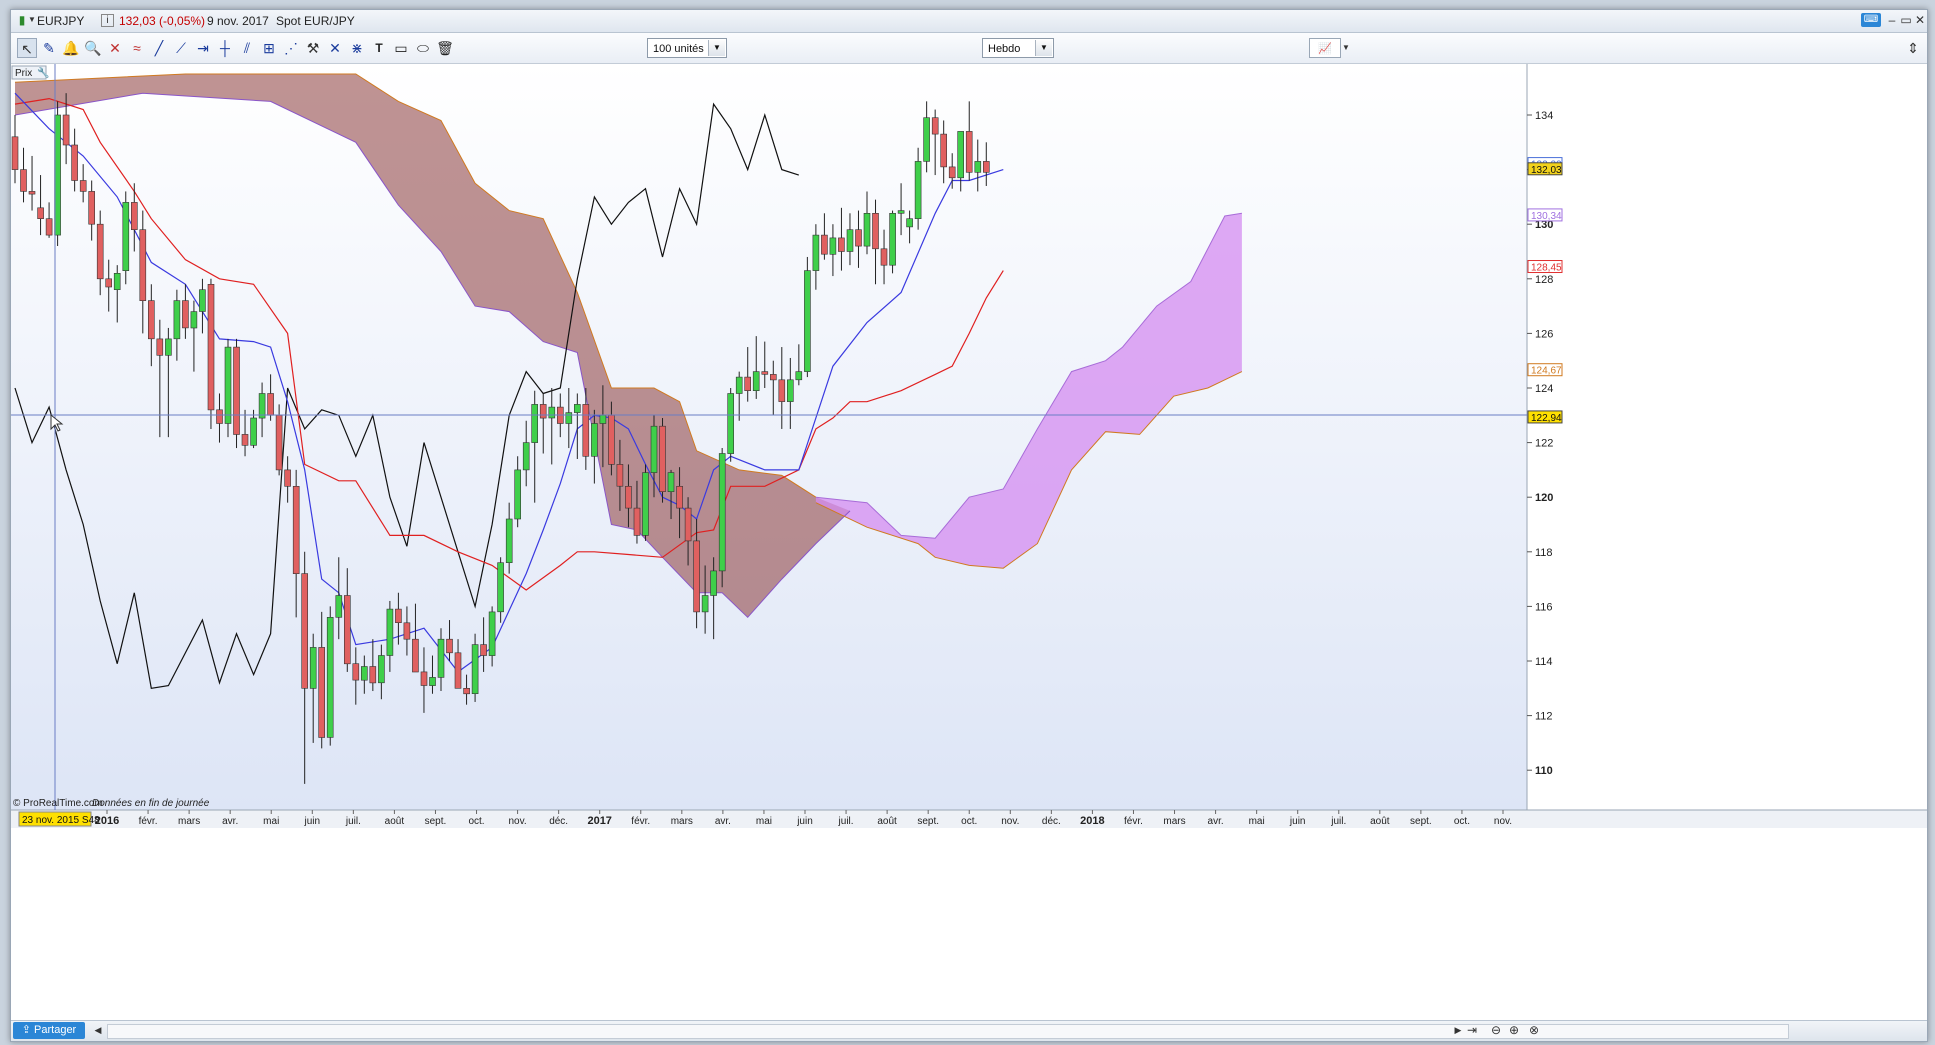 The height and width of the screenshot is (1045, 1935). Describe the element at coordinates (1544, 553) in the screenshot. I see `price-tick-label: 118` at that location.